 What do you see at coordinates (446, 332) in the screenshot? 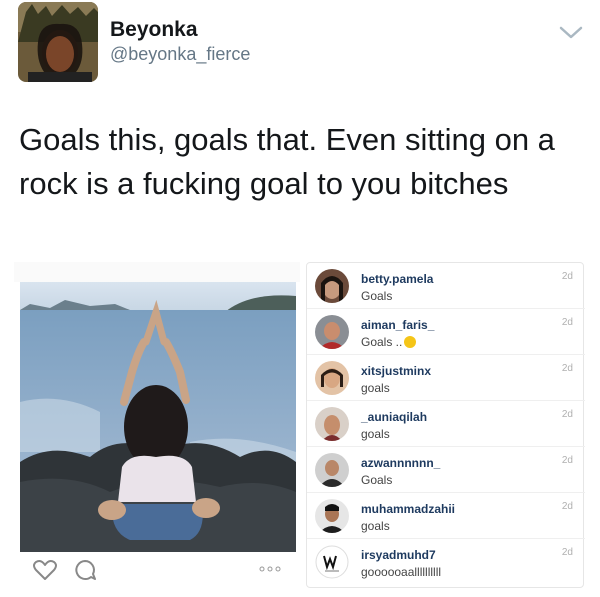
I see `comment-item: aiman_faris_ Goals .. 2d` at bounding box center [446, 332].